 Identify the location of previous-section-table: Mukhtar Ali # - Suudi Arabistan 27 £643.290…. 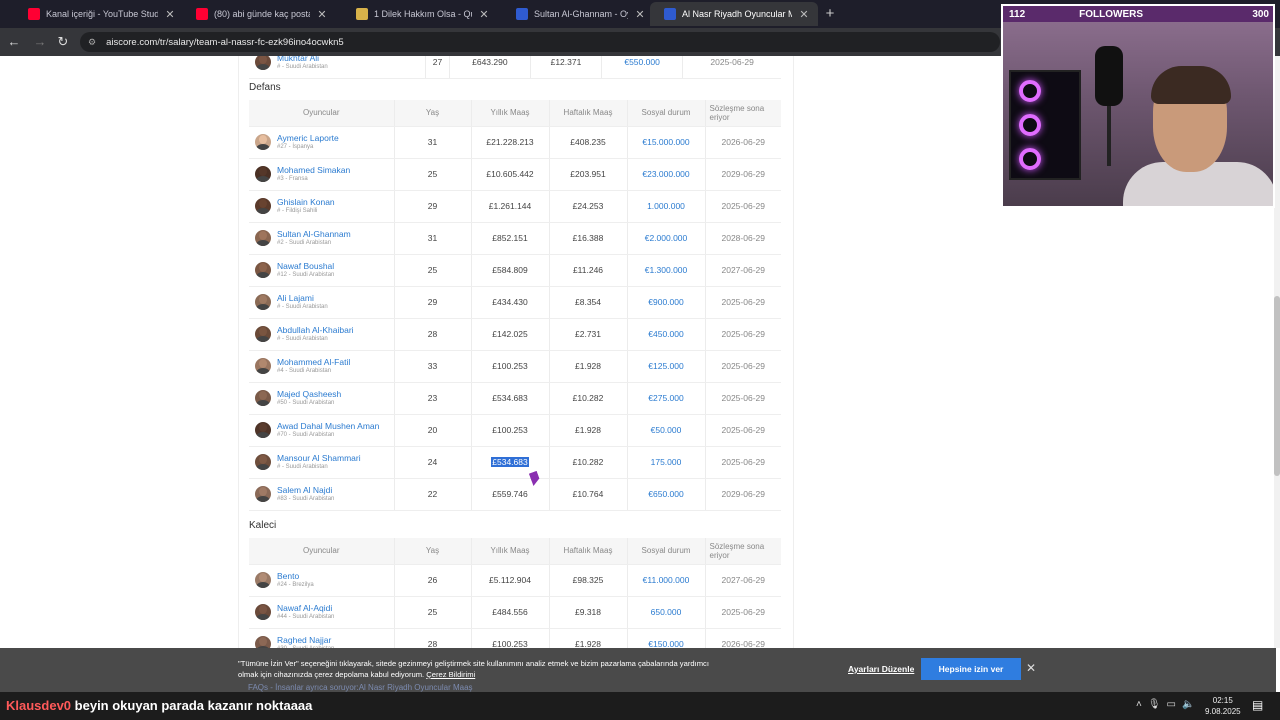
(515, 67).